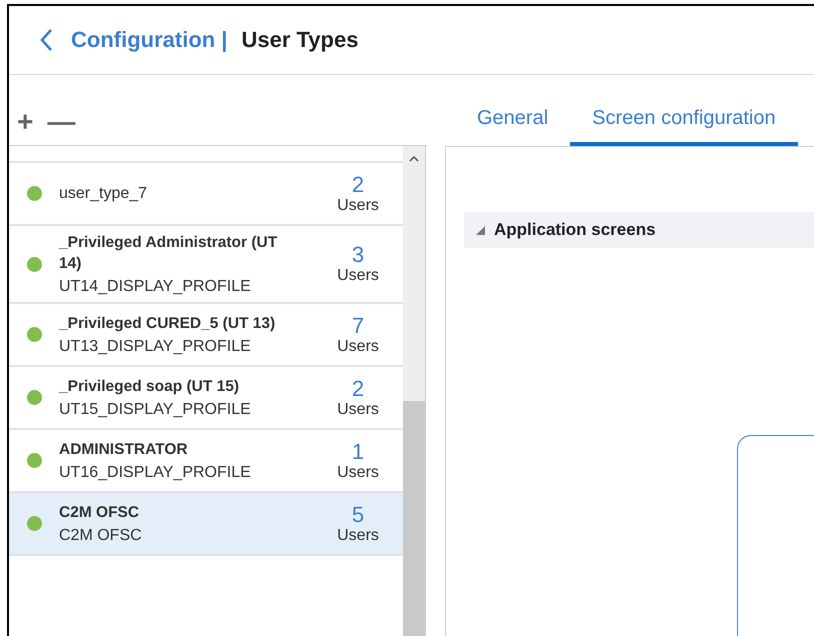  What do you see at coordinates (206, 524) in the screenshot?
I see `user-type-row: C2M OFSC C2M OFSC 5 Users` at bounding box center [206, 524].